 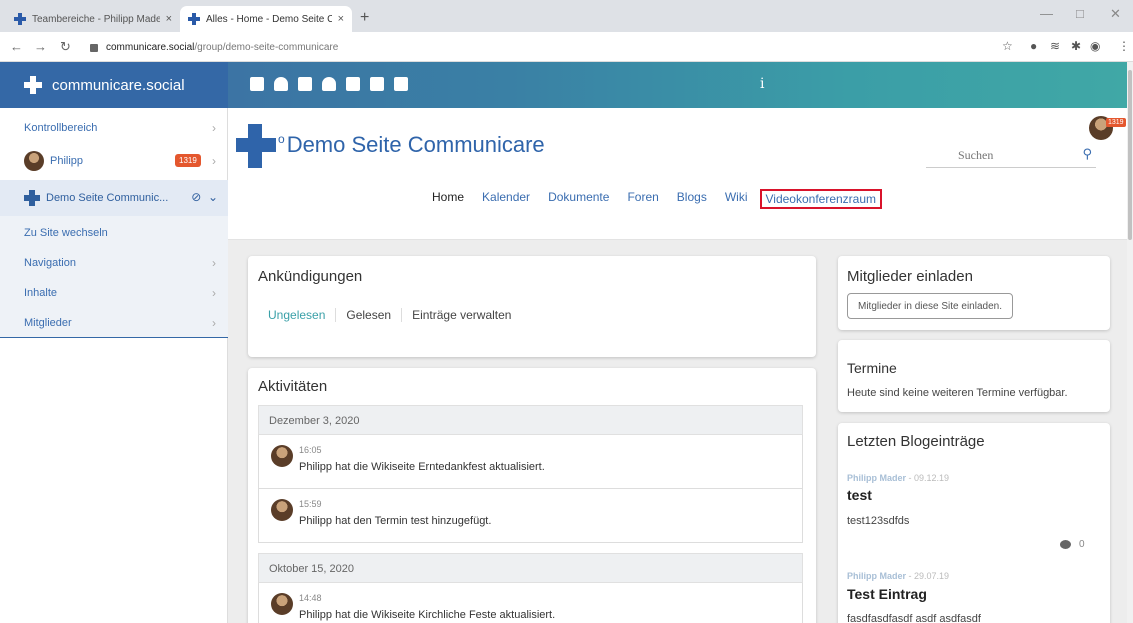 I want to click on toolbar-icons, so click(x=329, y=84).